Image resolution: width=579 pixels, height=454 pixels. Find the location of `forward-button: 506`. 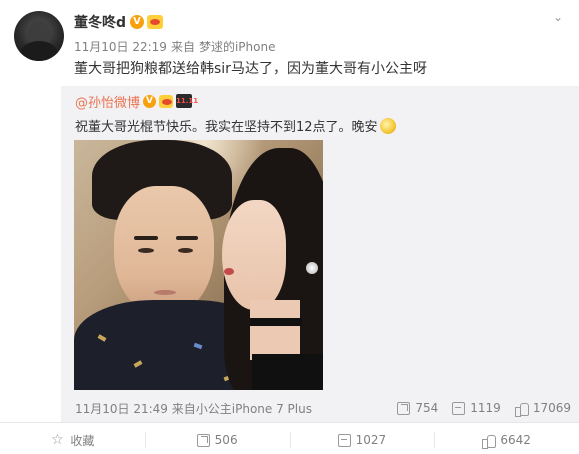

forward-button: 506 is located at coordinates (217, 440).